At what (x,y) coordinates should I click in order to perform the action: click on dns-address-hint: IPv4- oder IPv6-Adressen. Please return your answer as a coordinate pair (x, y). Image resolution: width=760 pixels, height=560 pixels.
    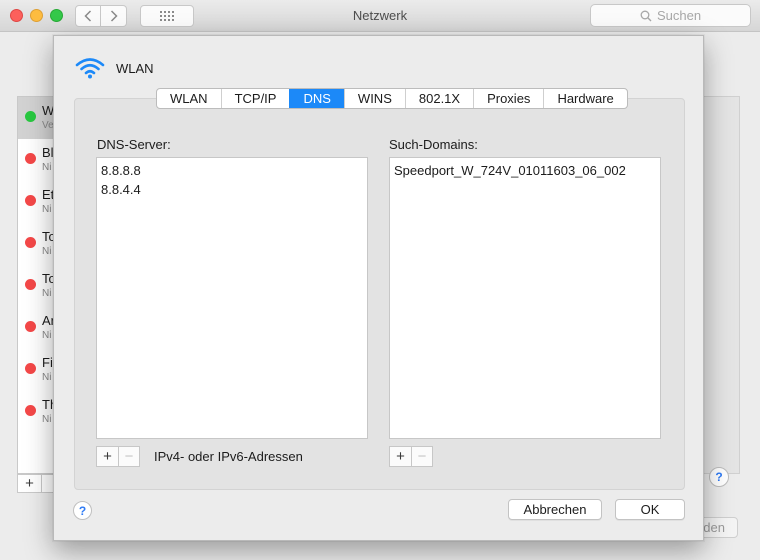
    Looking at the image, I should click on (228, 456).